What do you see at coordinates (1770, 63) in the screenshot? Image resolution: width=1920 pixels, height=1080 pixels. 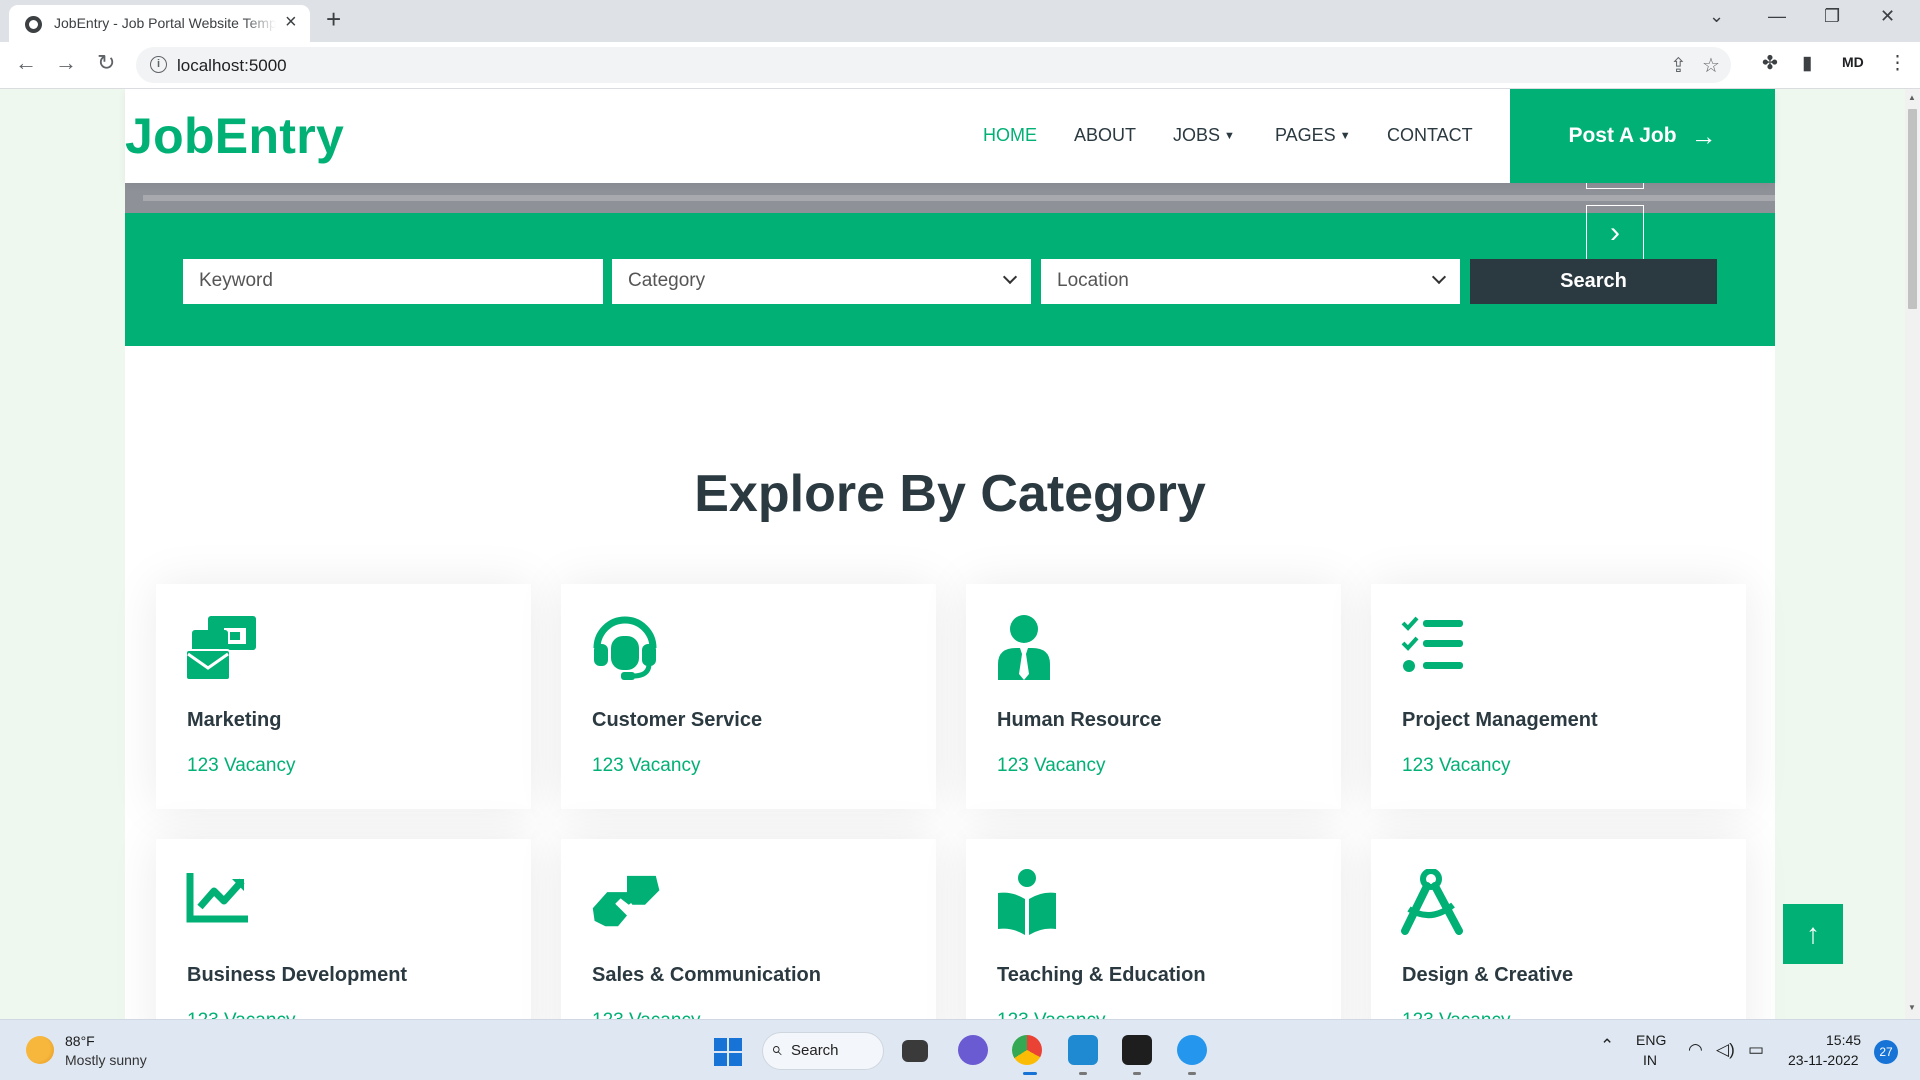 I see `extensions-icon: ✤` at bounding box center [1770, 63].